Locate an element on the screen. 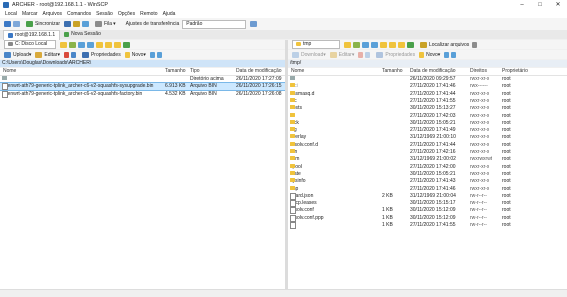 This screenshot has width=567, height=297. table-row: tmp 27/11/2020 17:41:46 rwxr-xr-x root is located at coordinates (427, 189).